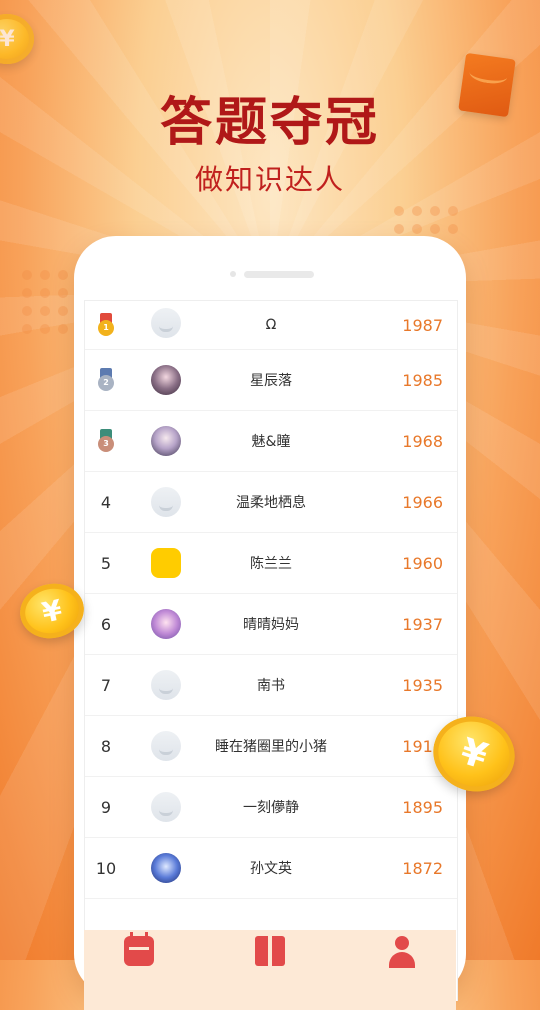 The image size is (540, 1010). I want to click on rank-cell: 2, so click(106, 380).